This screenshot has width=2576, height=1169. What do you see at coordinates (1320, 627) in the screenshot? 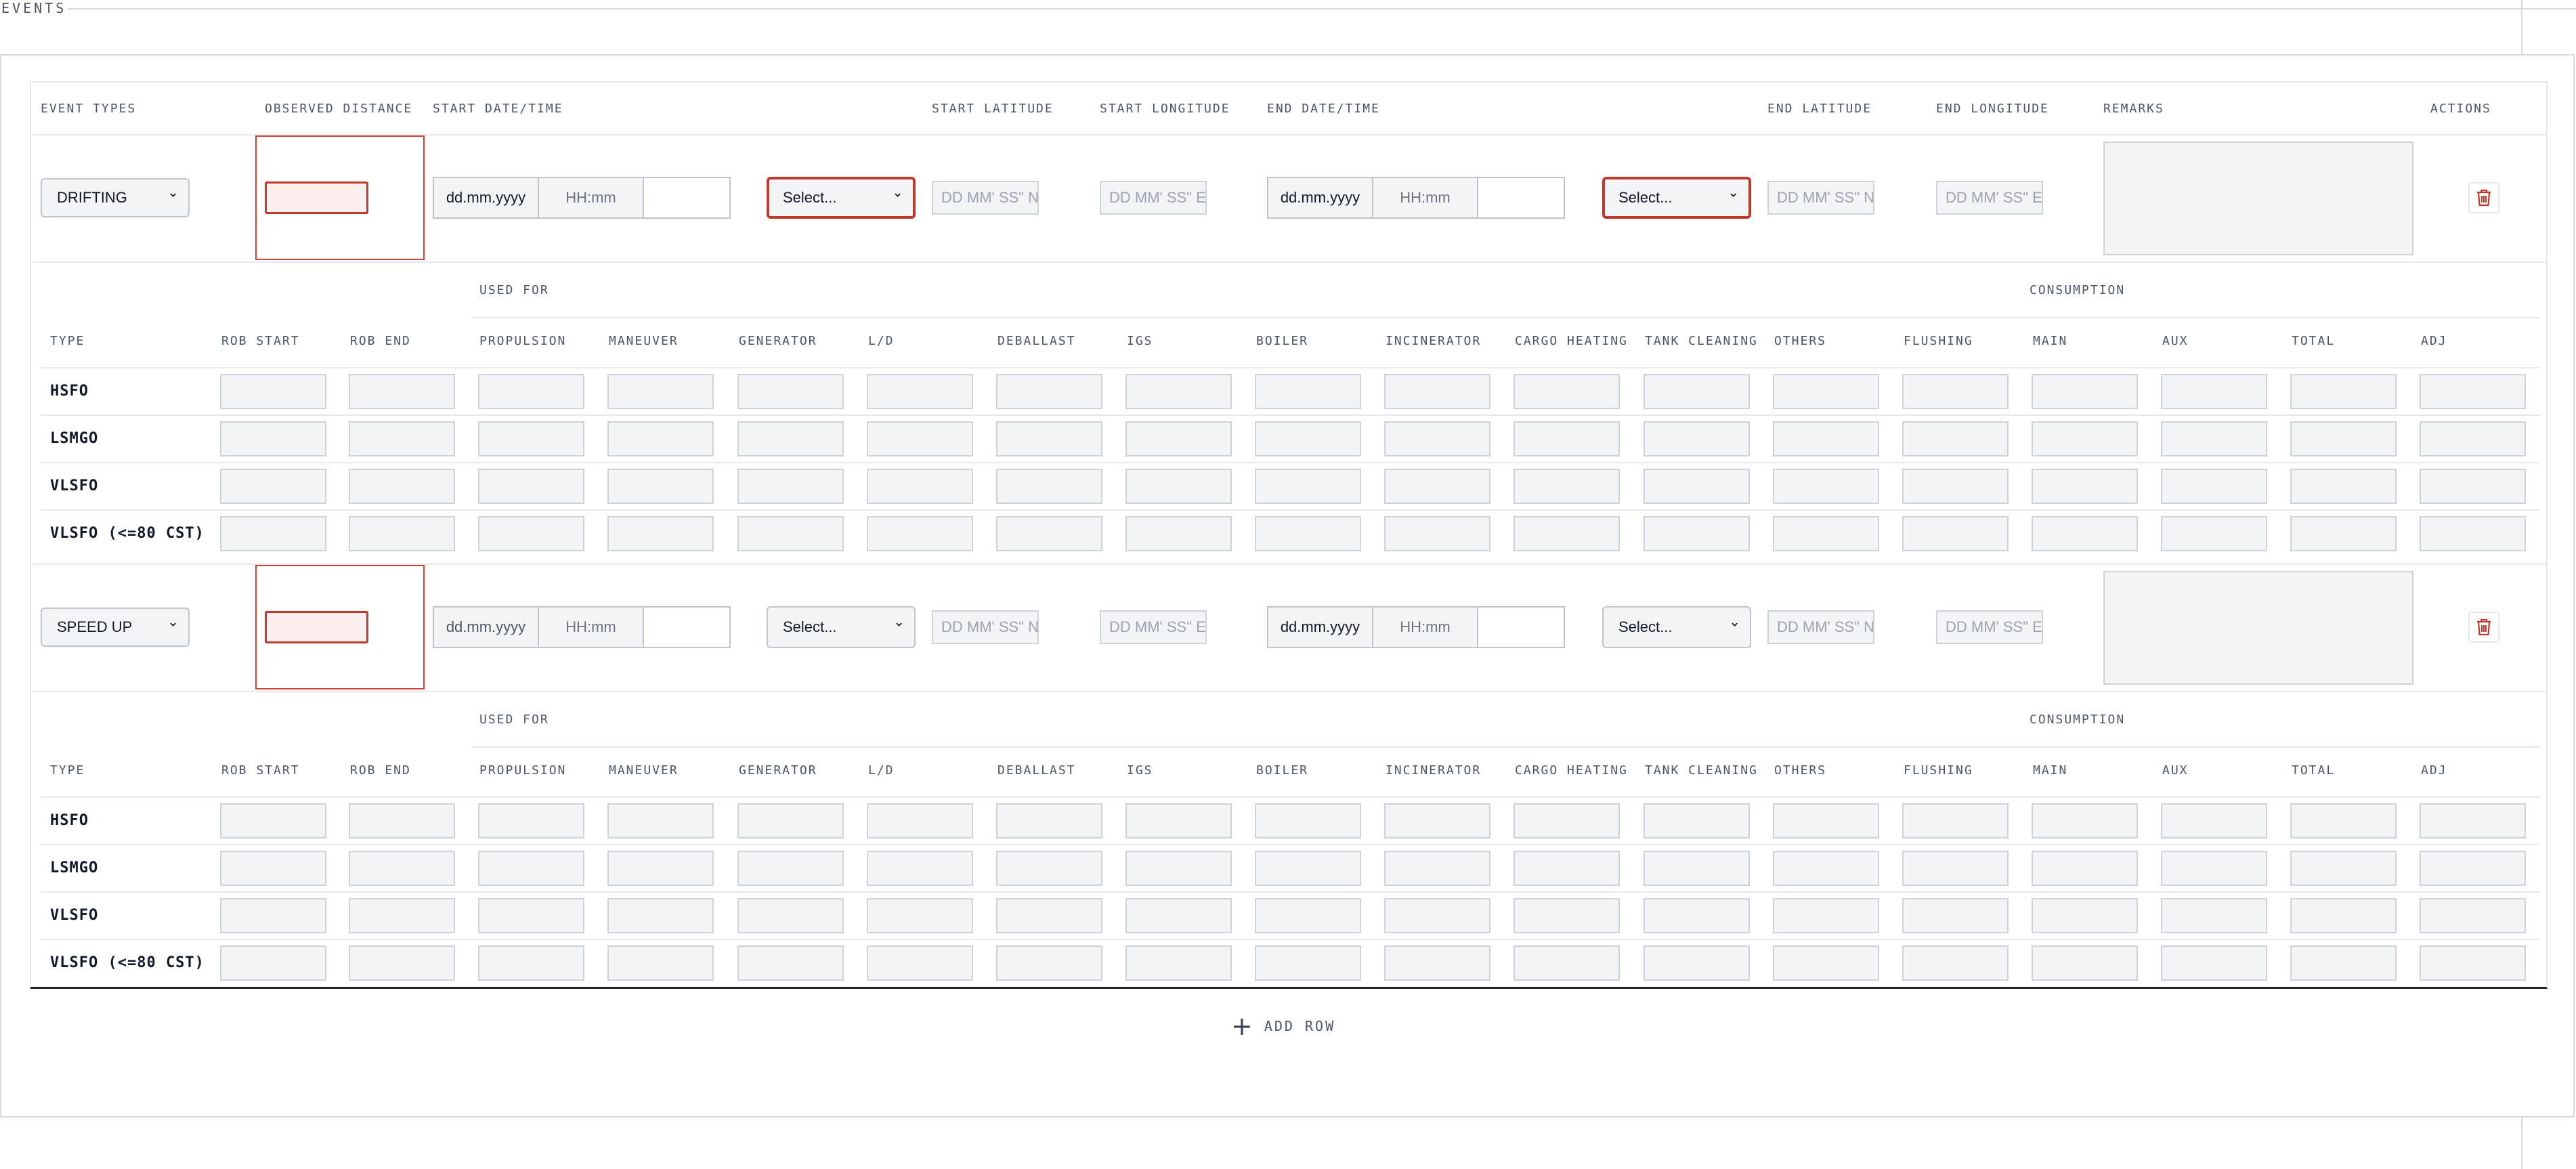
I see `end-date-field: dd.mm.yyyy` at bounding box center [1320, 627].